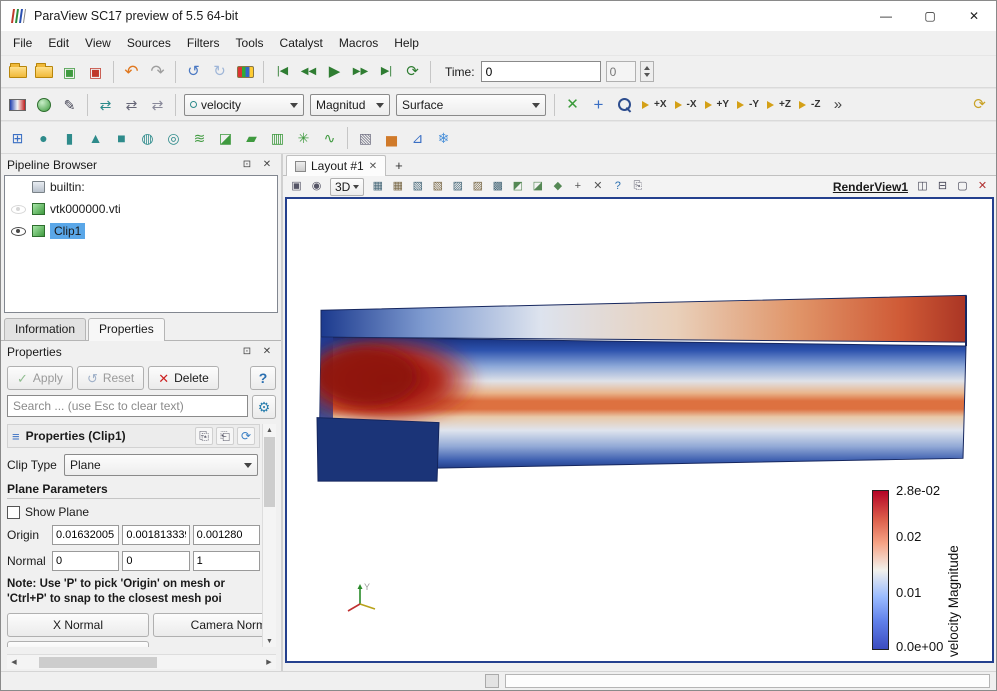  What do you see at coordinates (214, 624) in the screenshot?
I see `camera-normal-button: Camera Normal` at bounding box center [214, 624].